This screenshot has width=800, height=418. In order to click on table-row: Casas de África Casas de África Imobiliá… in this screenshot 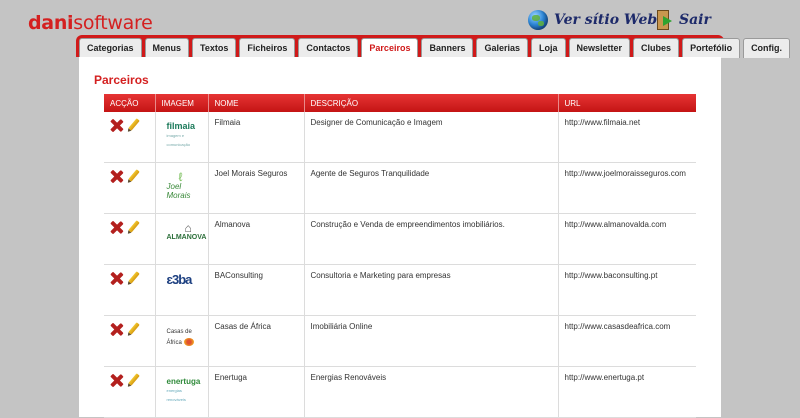, I will do `click(400, 341)`.